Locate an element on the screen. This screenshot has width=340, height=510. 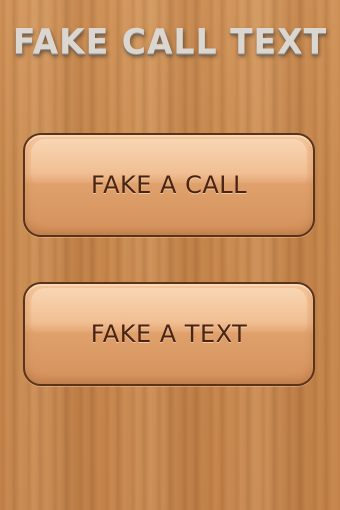
fake-text-button-label: FAKE A TEXT is located at coordinates (169, 334).